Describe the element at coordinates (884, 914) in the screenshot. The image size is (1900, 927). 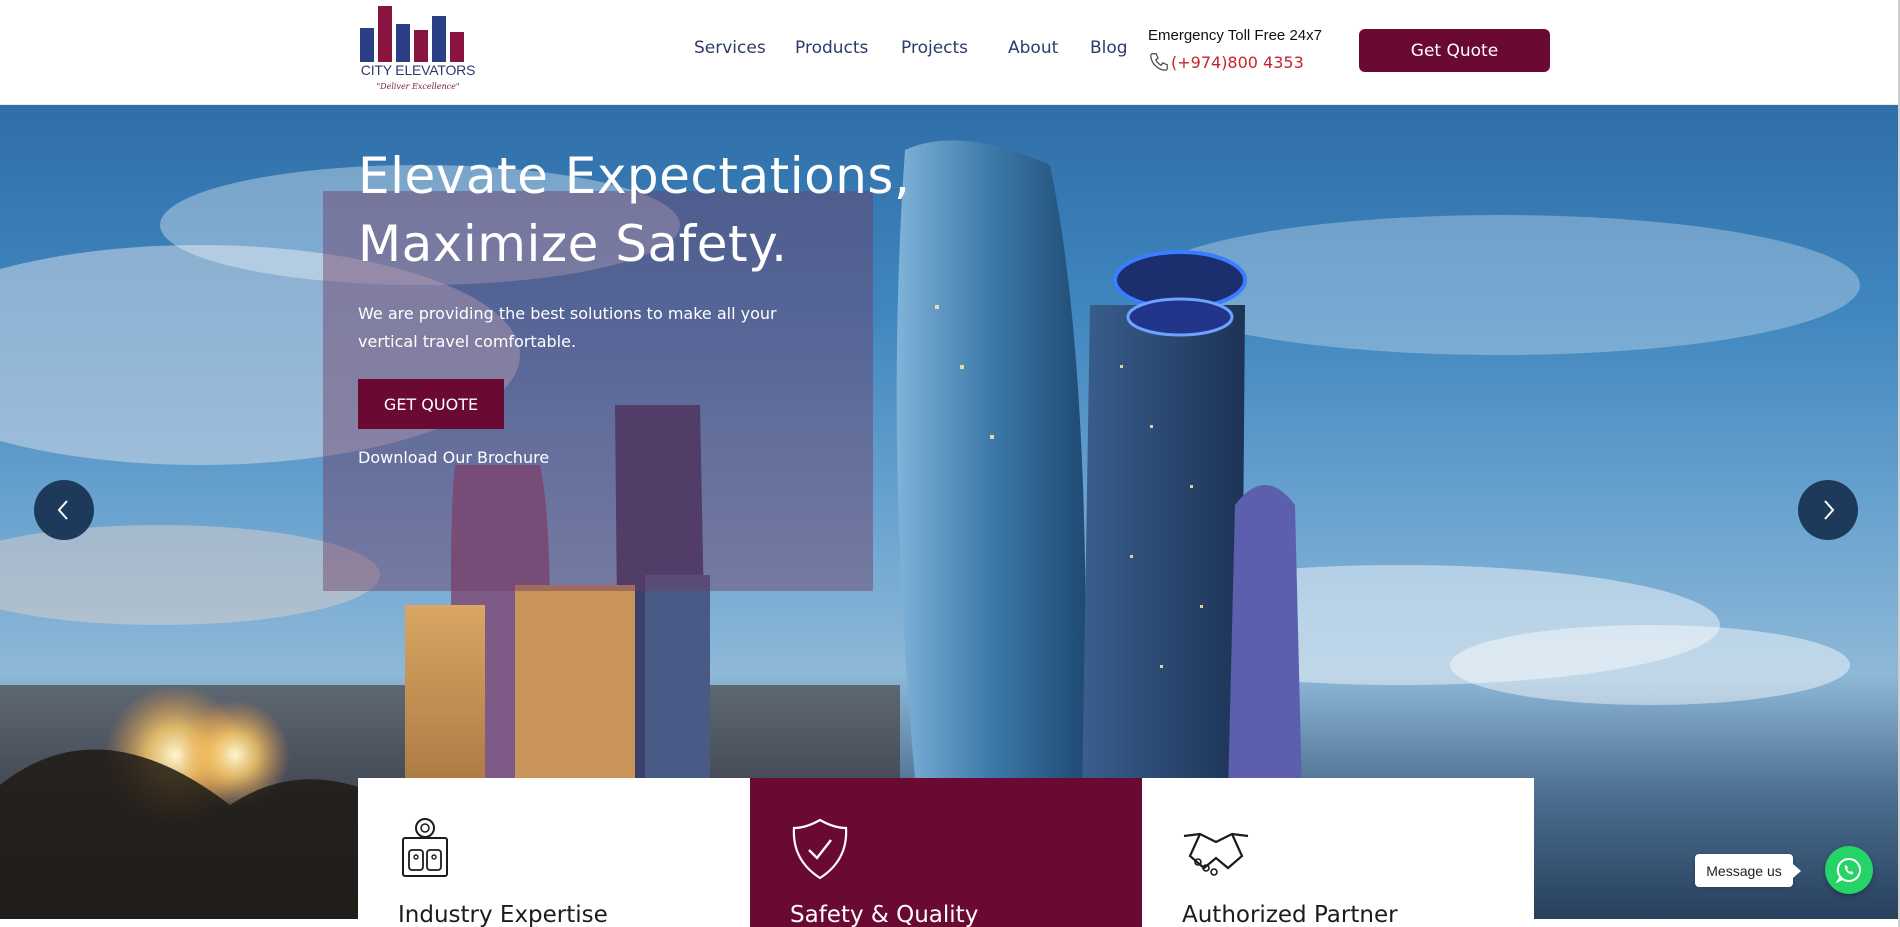
I see `feature-title: Safety & Quality` at that location.